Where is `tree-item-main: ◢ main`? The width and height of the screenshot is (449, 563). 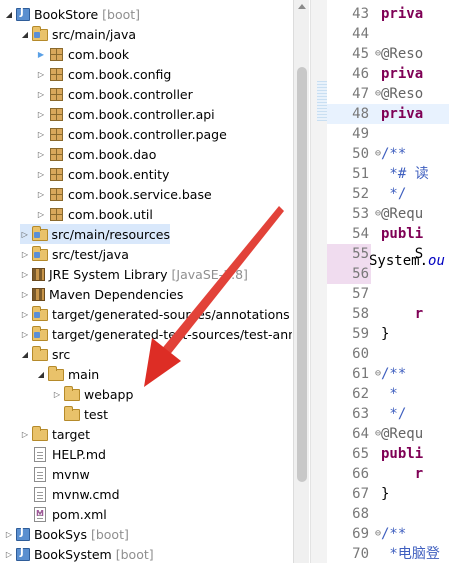 tree-item-main: ◢ main is located at coordinates (67, 374).